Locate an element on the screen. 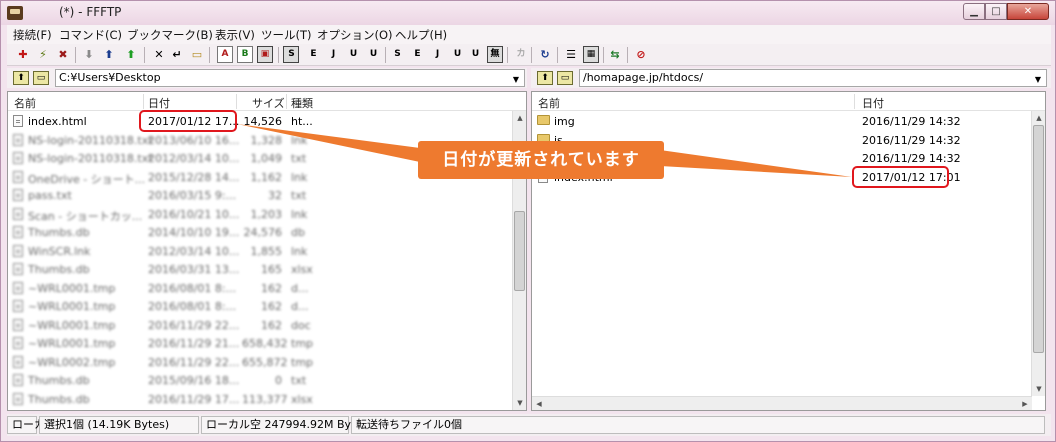 This screenshot has width=1056, height=442. arrow-to-remote is located at coordinates (756, 163).